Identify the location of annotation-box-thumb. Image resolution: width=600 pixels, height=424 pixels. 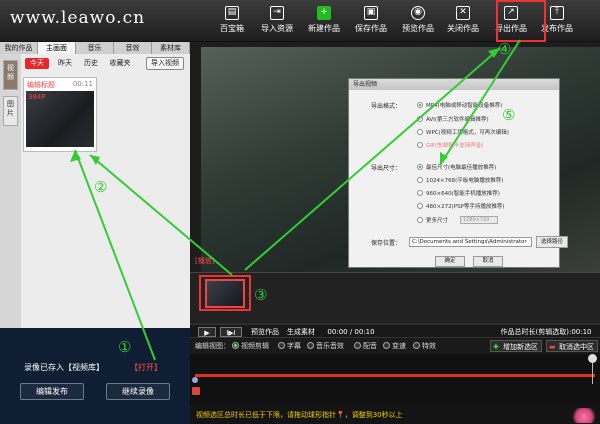
(225, 293).